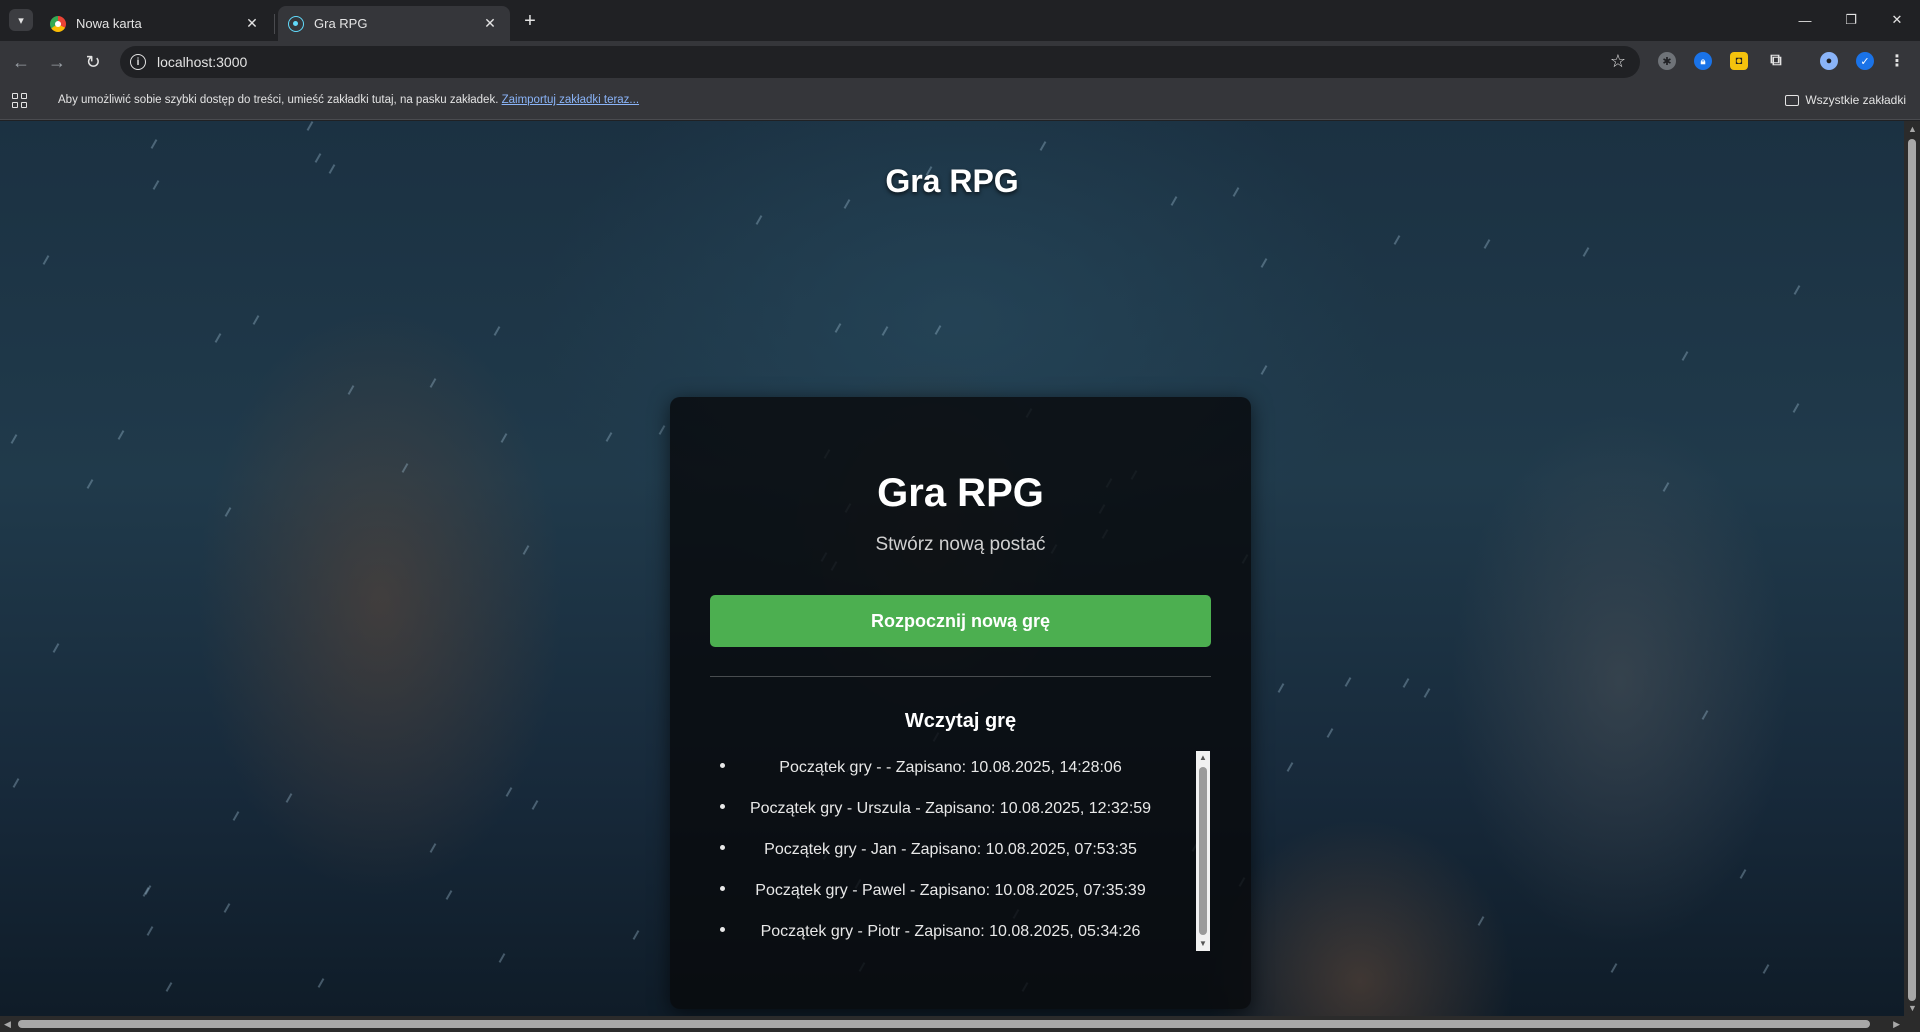  I want to click on extension-check-icon: ✓, so click(1865, 61).